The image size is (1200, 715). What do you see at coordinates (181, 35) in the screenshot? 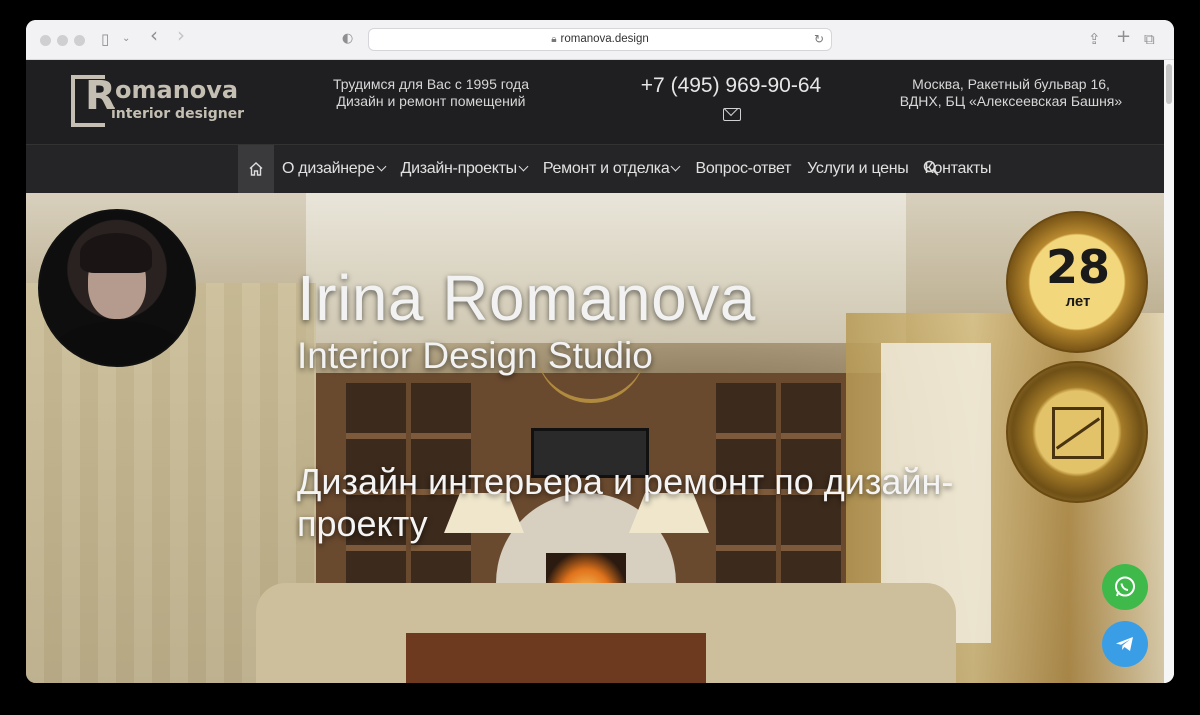
I see `forward-icon: ›` at bounding box center [181, 35].